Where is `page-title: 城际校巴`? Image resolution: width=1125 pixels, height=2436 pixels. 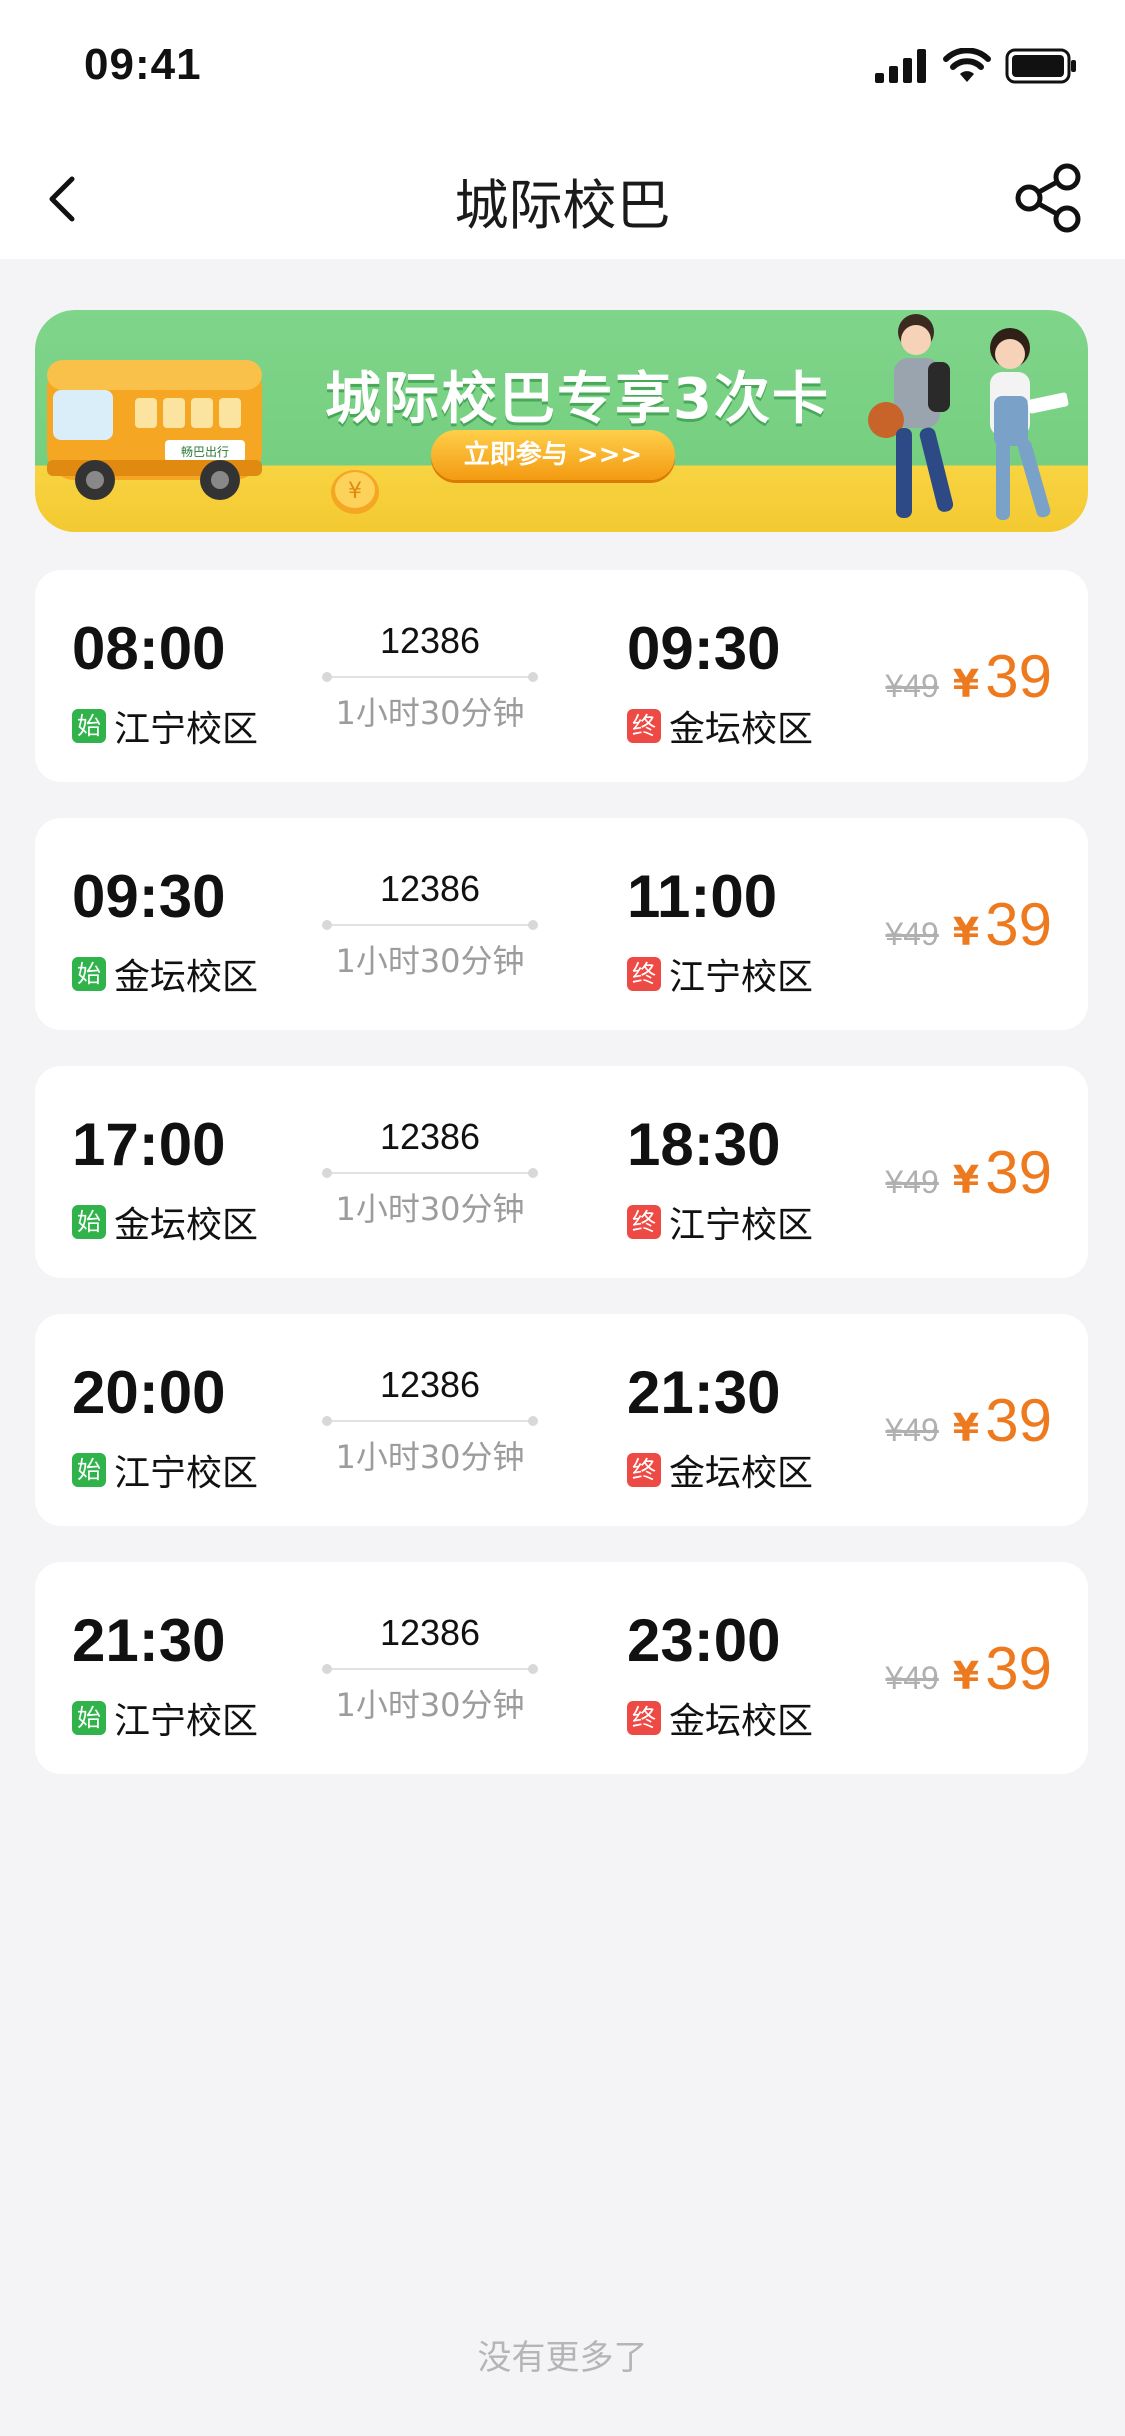
page-title: 城际校巴 is located at coordinates (562, 205).